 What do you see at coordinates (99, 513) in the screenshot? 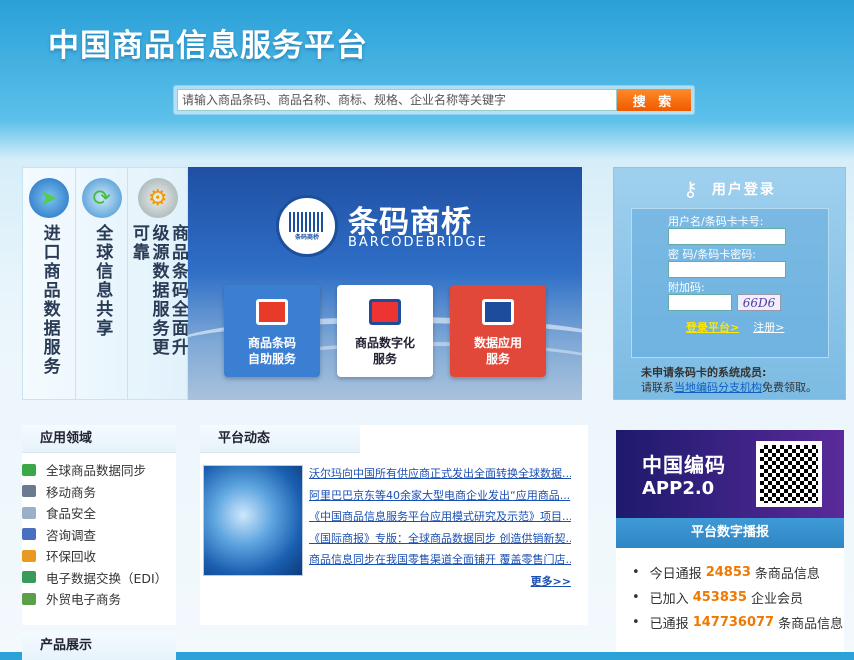
I see `field-item: 食品安全` at bounding box center [99, 513].